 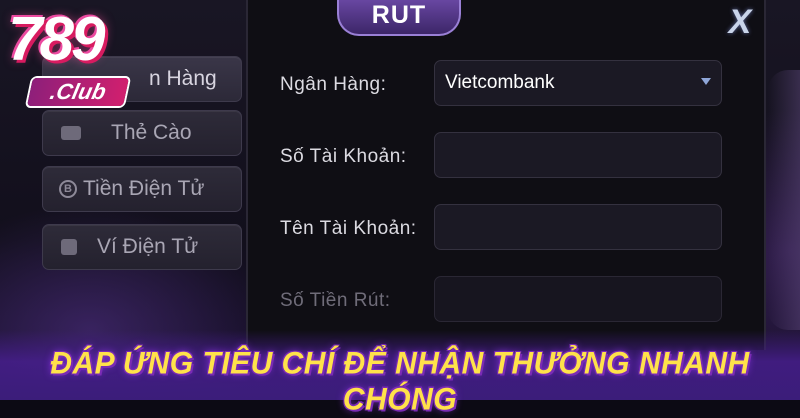 What do you see at coordinates (578, 299) in the screenshot?
I see `amount-field` at bounding box center [578, 299].